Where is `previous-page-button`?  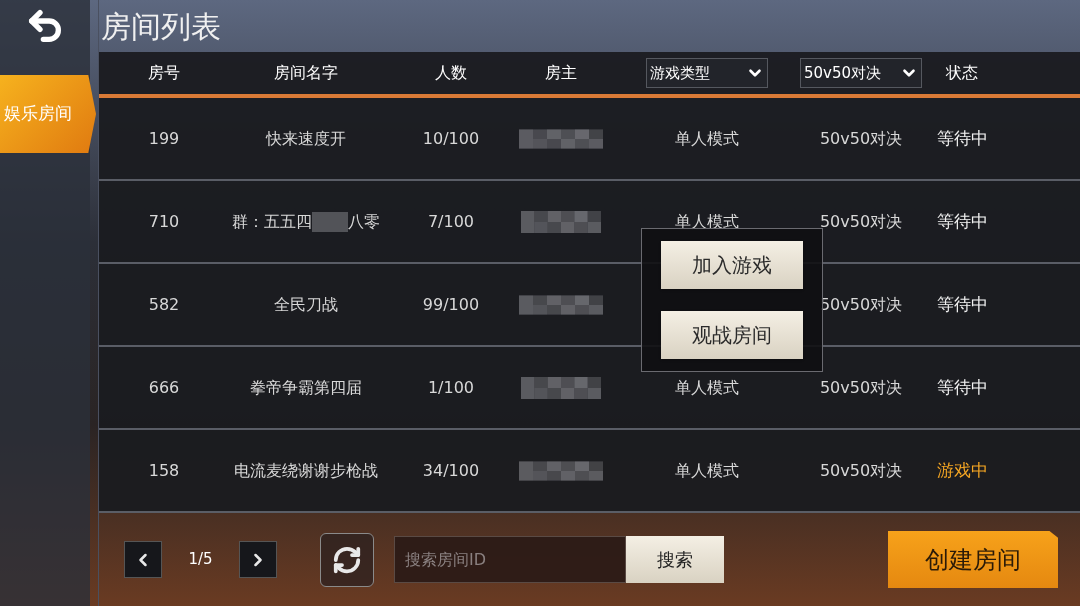 previous-page-button is located at coordinates (143, 559).